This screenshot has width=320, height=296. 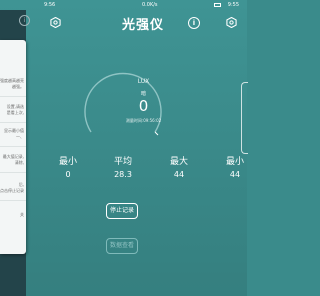 I want to click on drawer-item: 后,, so click(x=21, y=184).